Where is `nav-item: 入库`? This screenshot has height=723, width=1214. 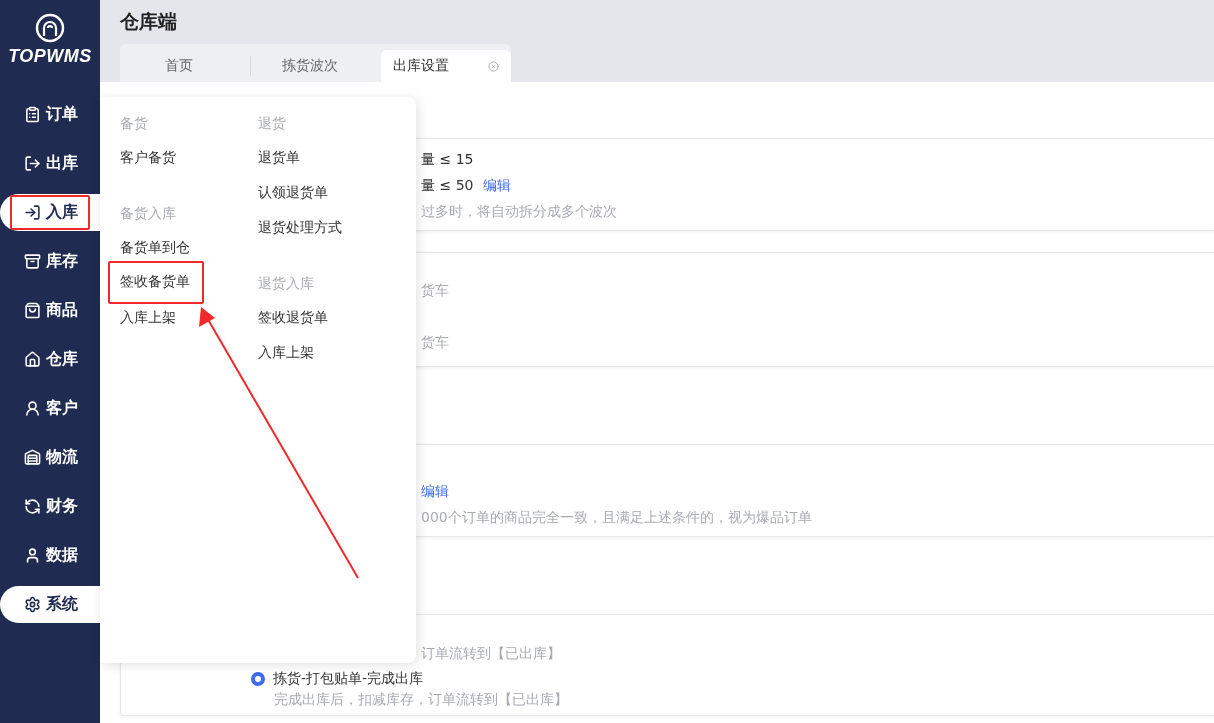 nav-item: 入库 is located at coordinates (50, 212).